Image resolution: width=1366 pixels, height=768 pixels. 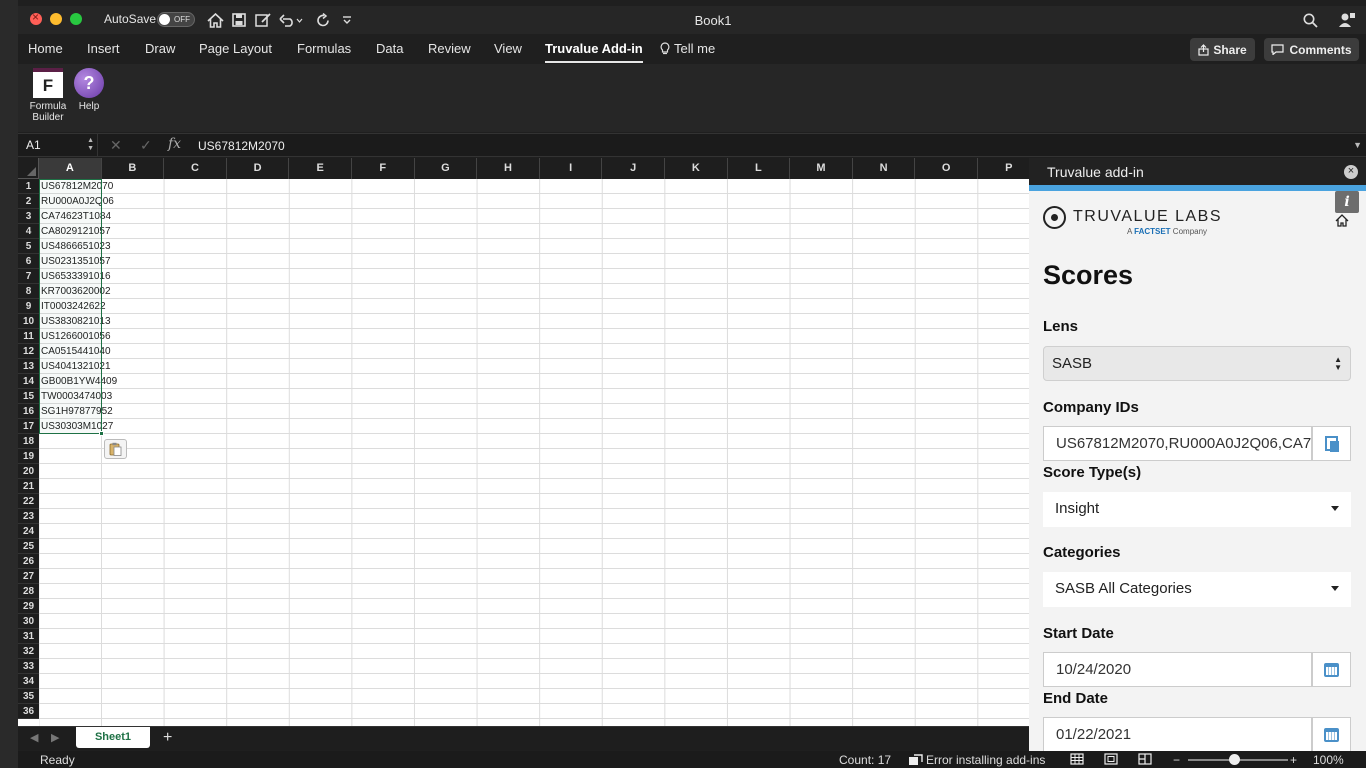 I want to click on share-button: Share, so click(x=1222, y=49).